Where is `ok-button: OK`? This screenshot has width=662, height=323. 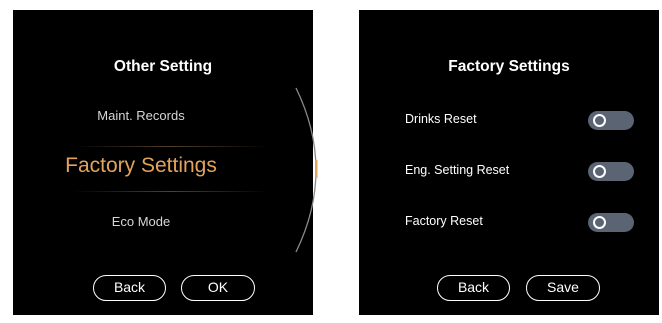 ok-button: OK is located at coordinates (218, 288).